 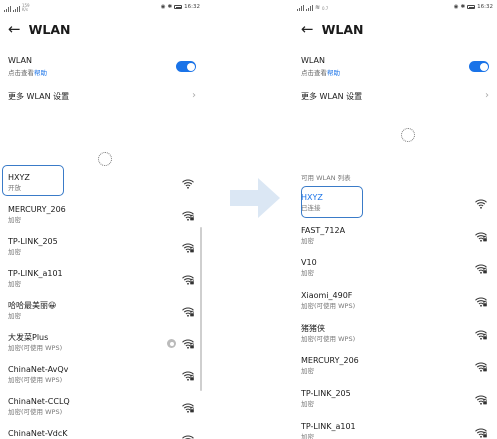 I want to click on scrollbar, so click(x=201, y=309).